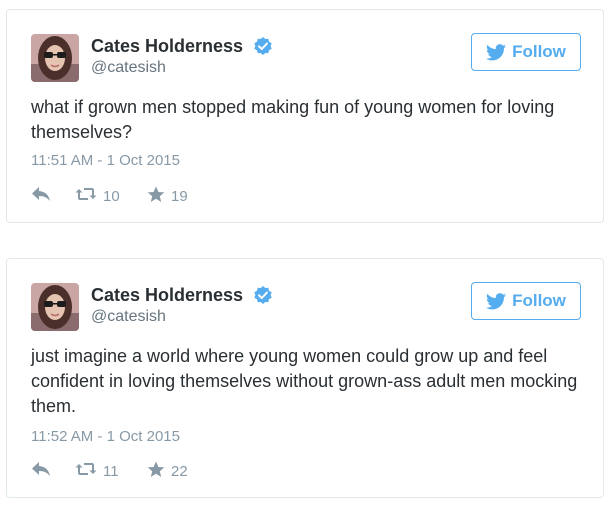  I want to click on tweet-actions: 10 19, so click(109, 196).